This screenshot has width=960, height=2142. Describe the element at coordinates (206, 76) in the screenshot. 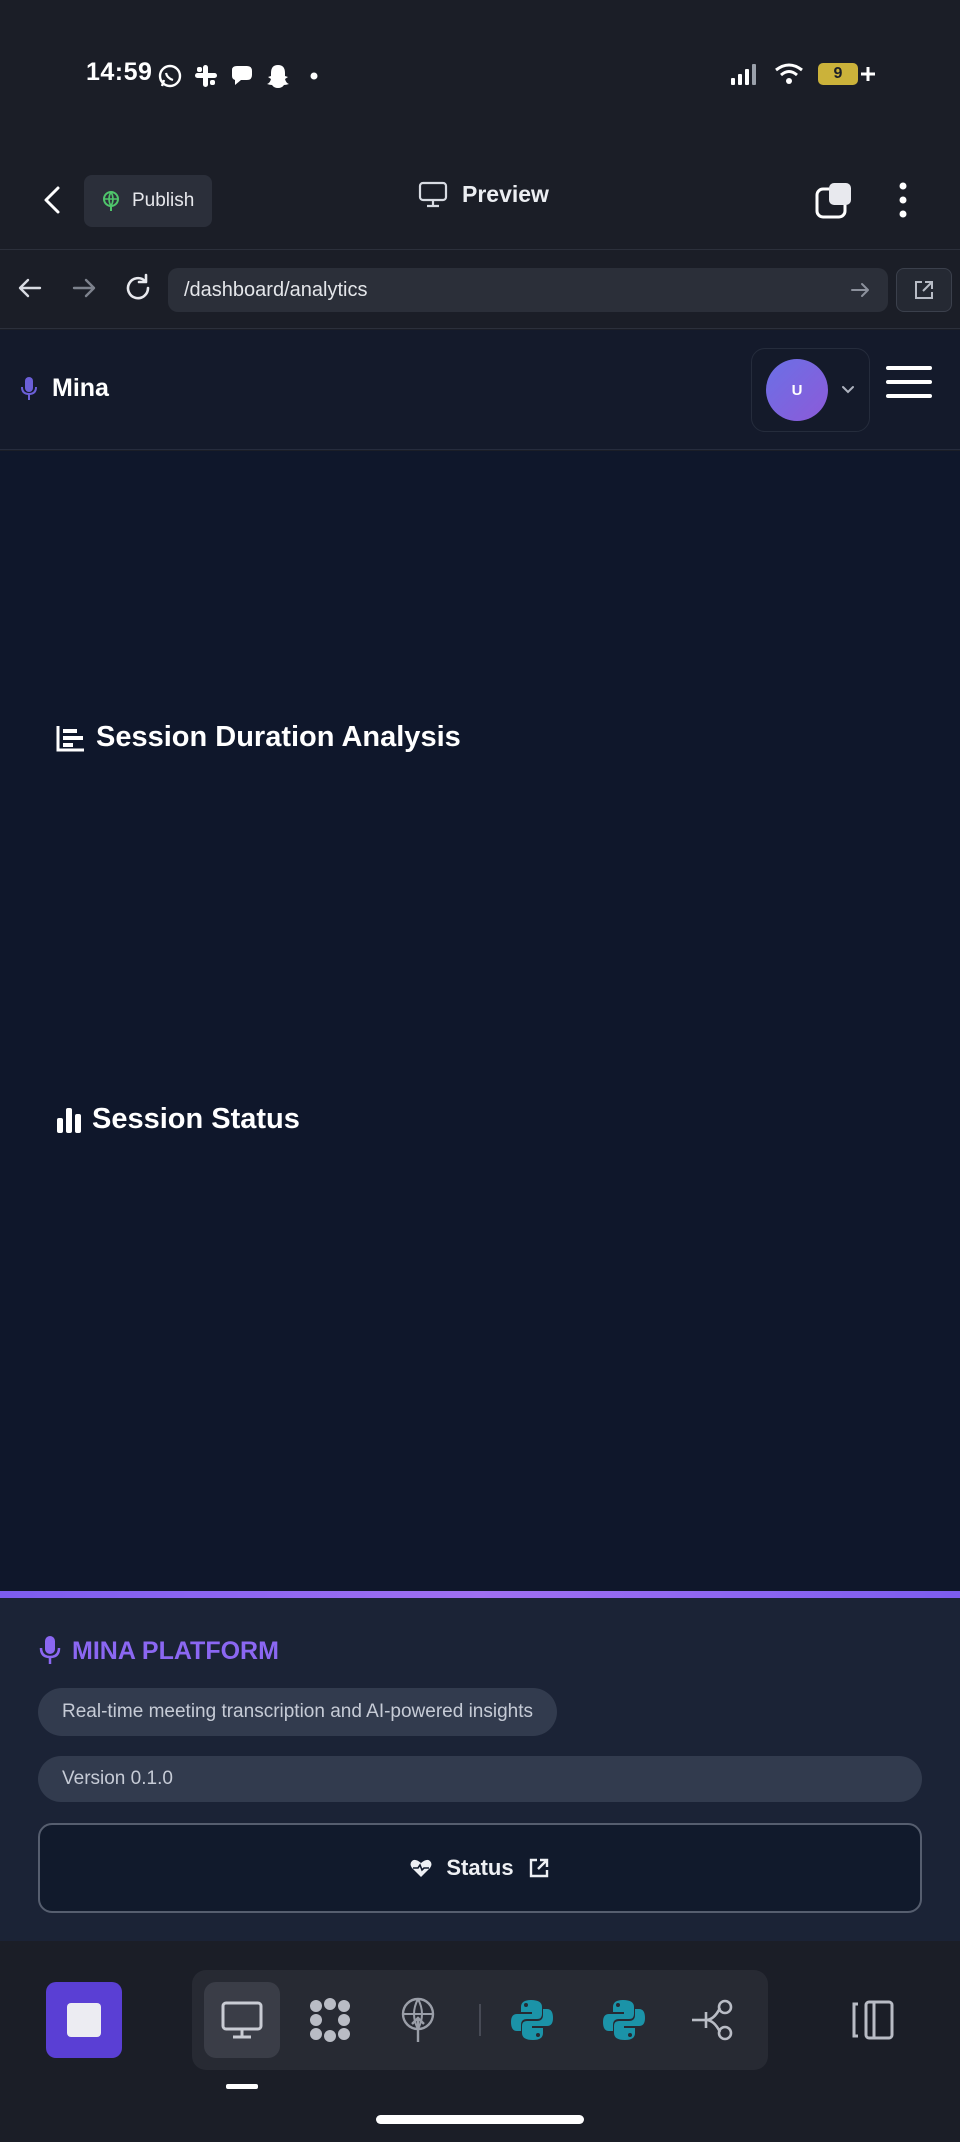

I see `slack-icon` at that location.